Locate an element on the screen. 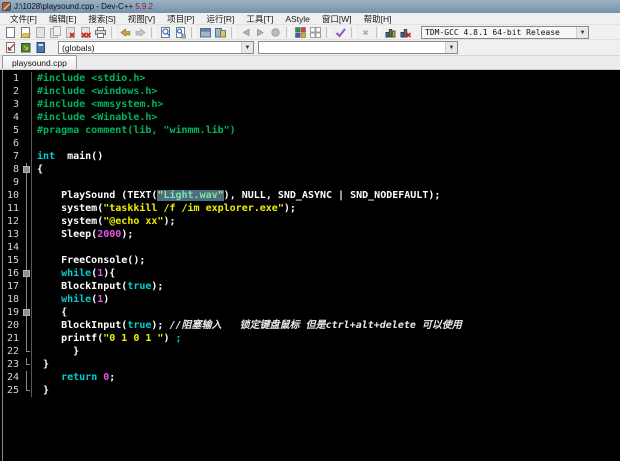 The height and width of the screenshot is (461, 620). code-line: 6 is located at coordinates (311, 143).